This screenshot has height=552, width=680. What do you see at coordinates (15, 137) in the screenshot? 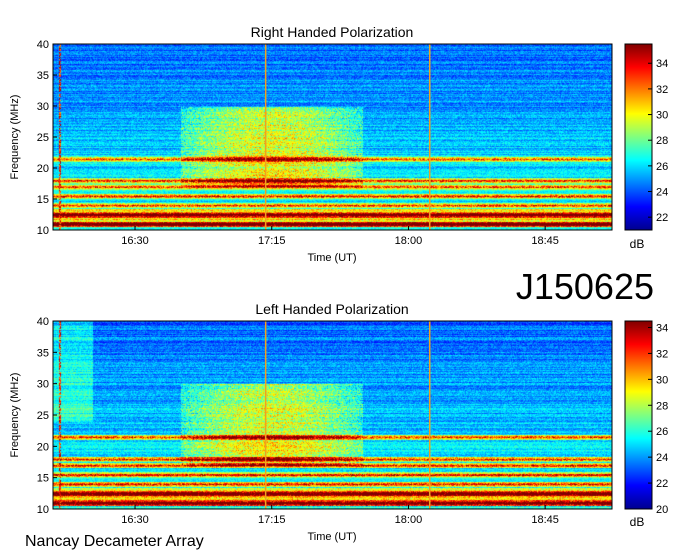
I see `panel1-ylabel: Frequency (MHz)` at bounding box center [15, 137].